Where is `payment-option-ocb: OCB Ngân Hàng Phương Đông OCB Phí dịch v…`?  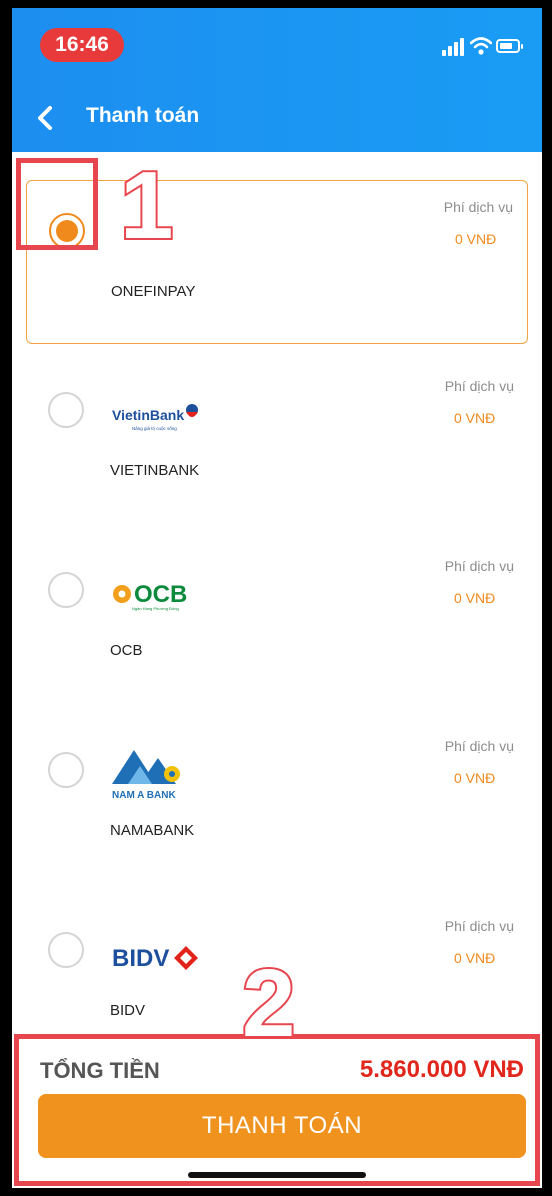
payment-option-ocb: OCB Ngân Hàng Phương Đông OCB Phí dịch v… is located at coordinates (277, 622).